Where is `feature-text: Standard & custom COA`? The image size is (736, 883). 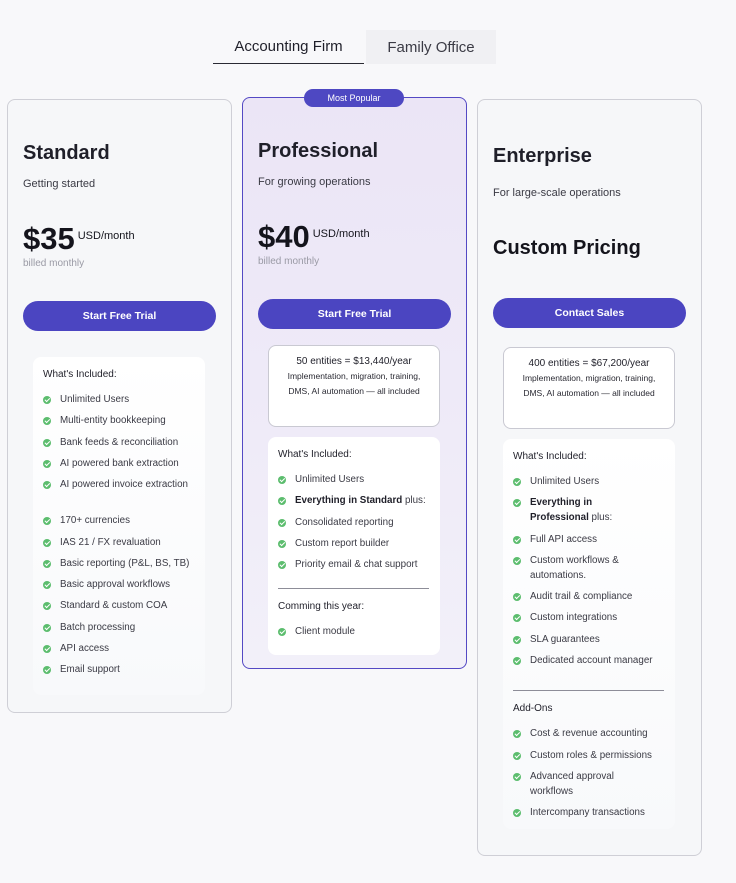
feature-text: Standard & custom COA is located at coordinates (114, 605).